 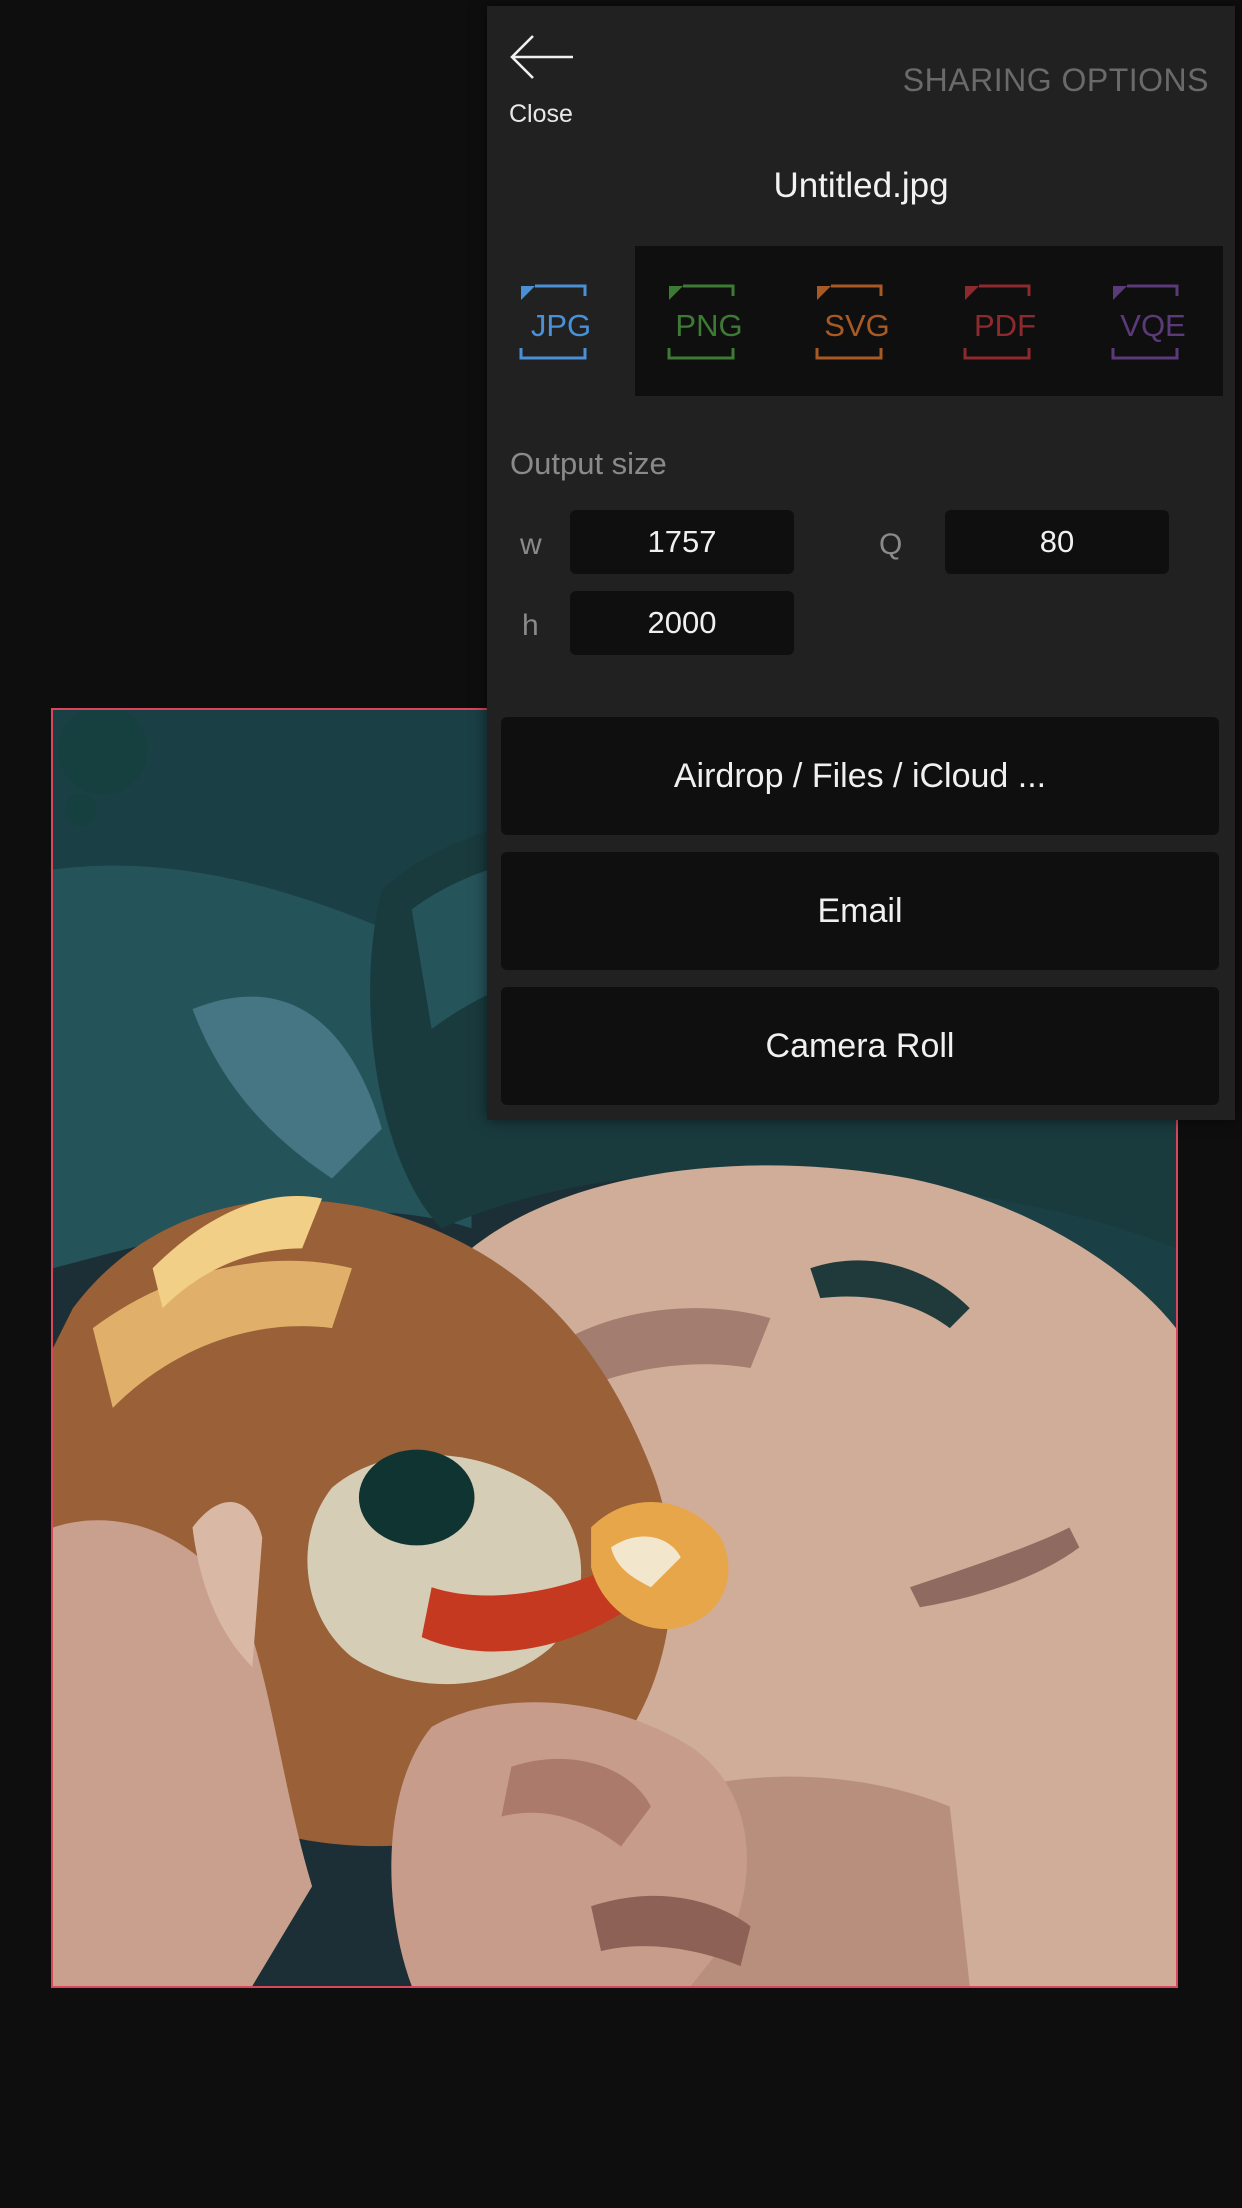 I want to click on quality-input, so click(x=1057, y=542).